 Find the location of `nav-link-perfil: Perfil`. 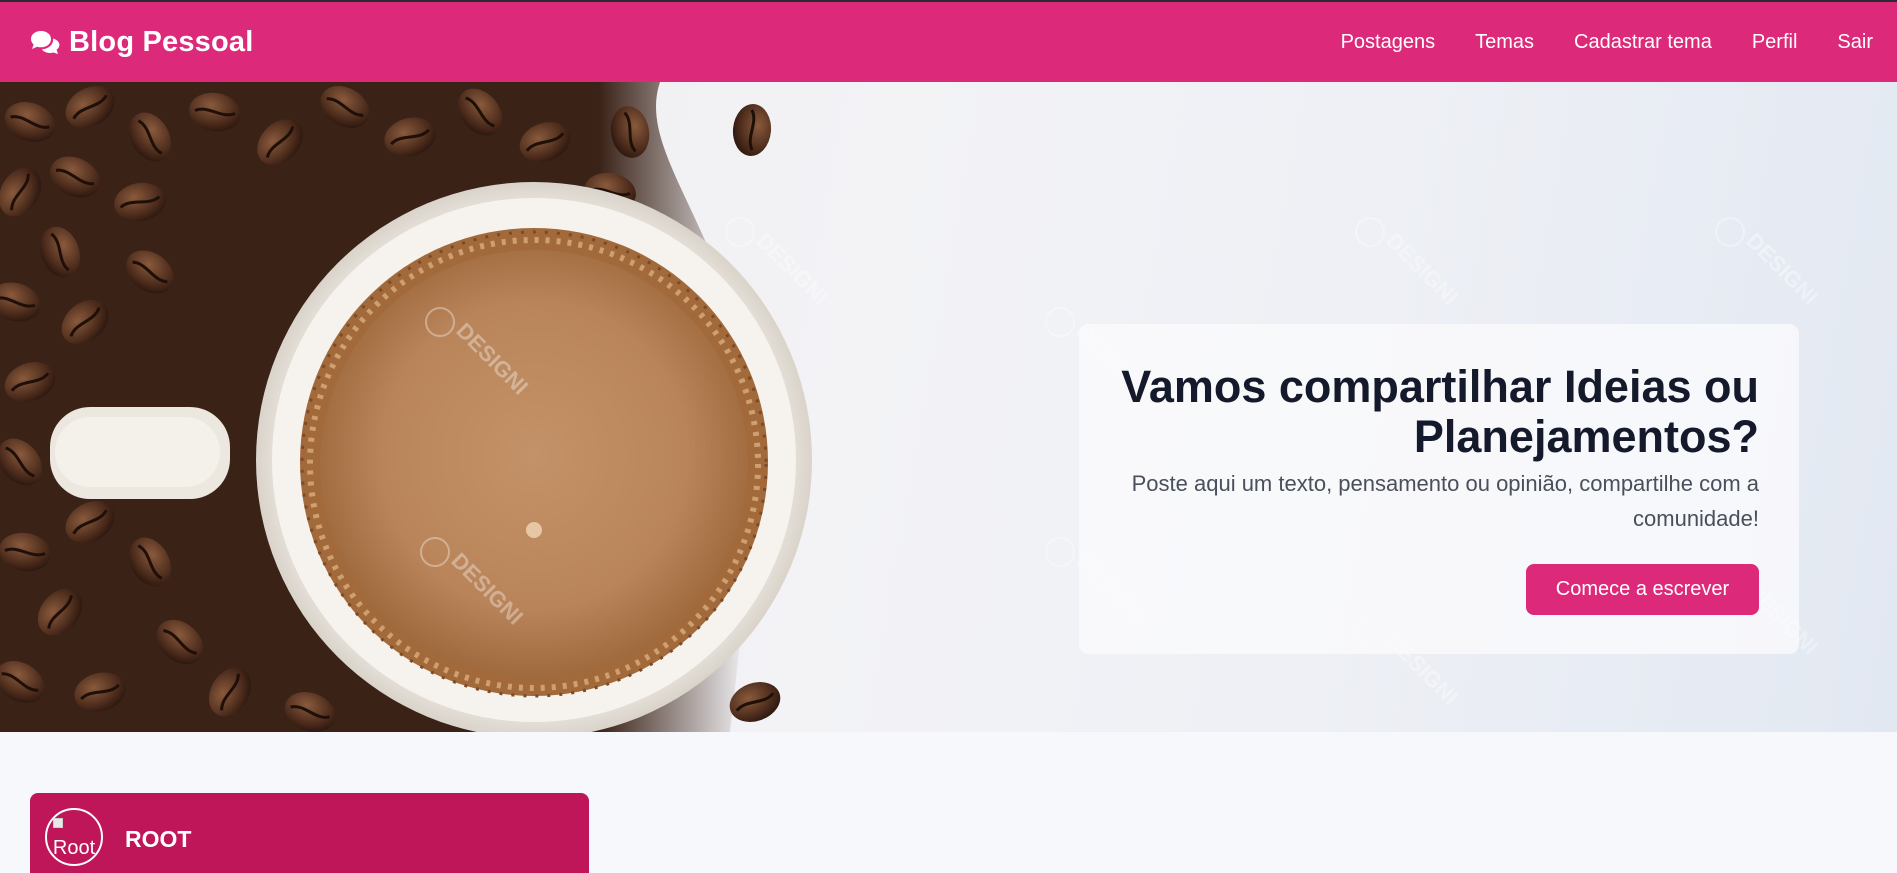

nav-link-perfil: Perfil is located at coordinates (1775, 42).